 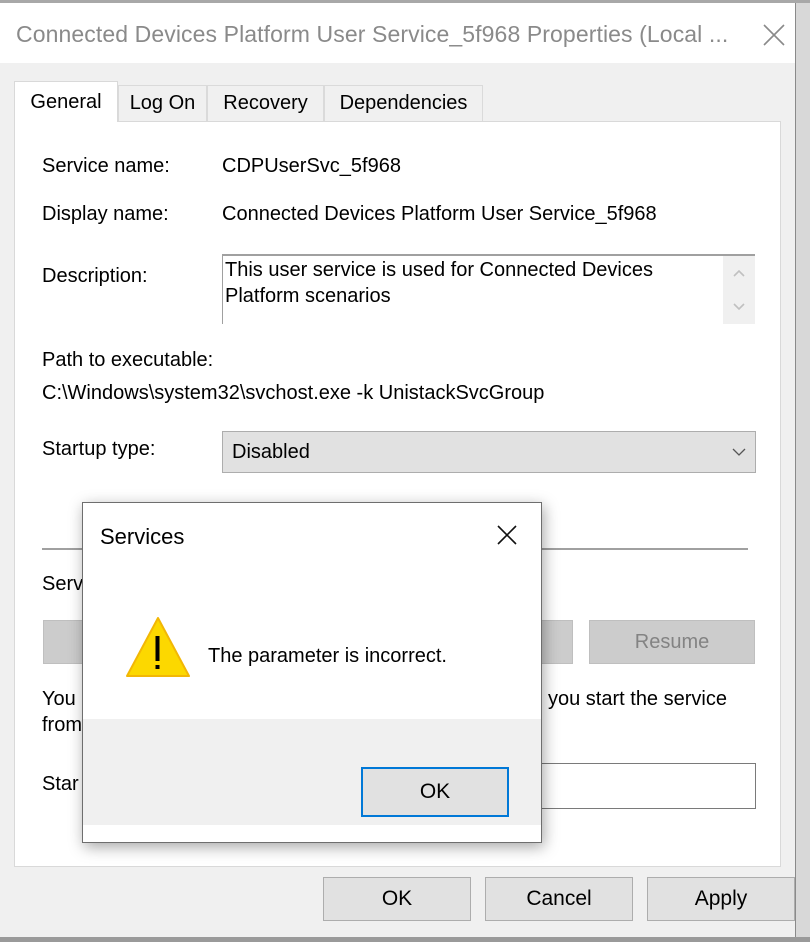 I want to click on display-name-label: Display name:, so click(x=105, y=214).